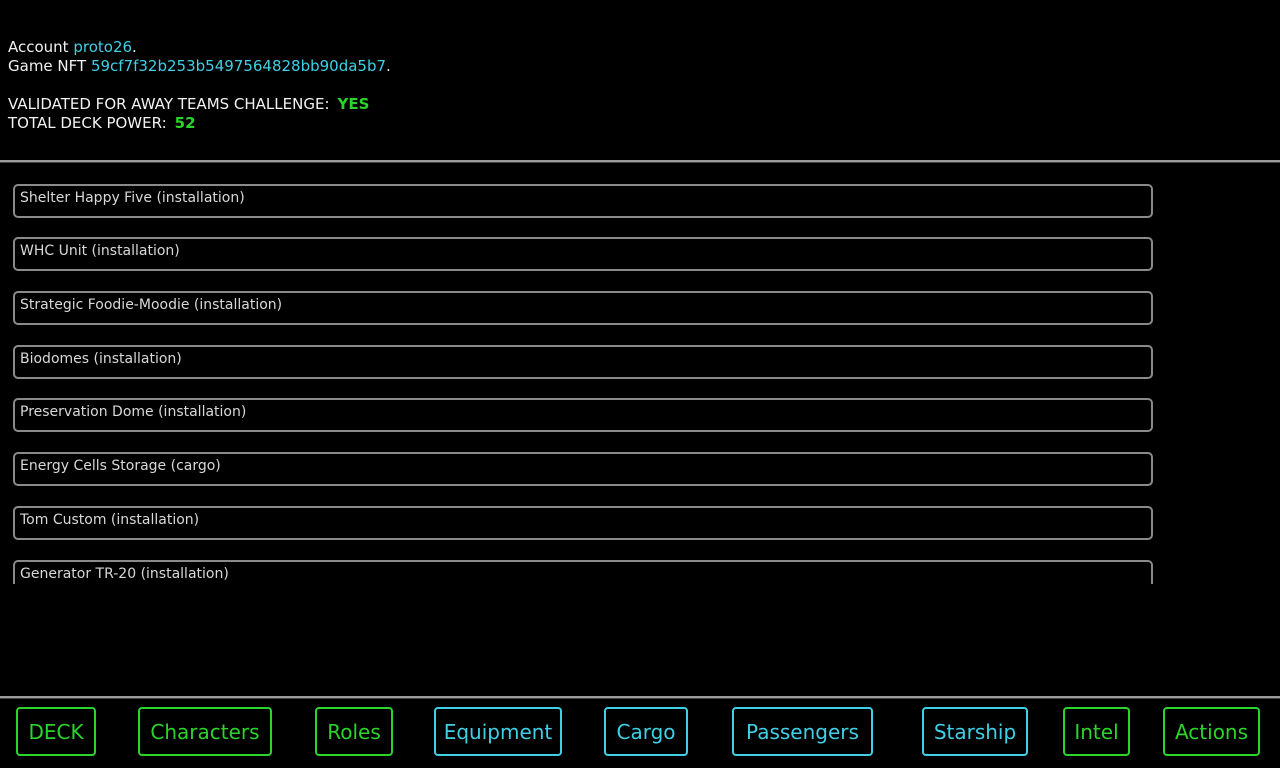  Describe the element at coordinates (975, 731) in the screenshot. I see `nav-button-starship: Starship` at that location.